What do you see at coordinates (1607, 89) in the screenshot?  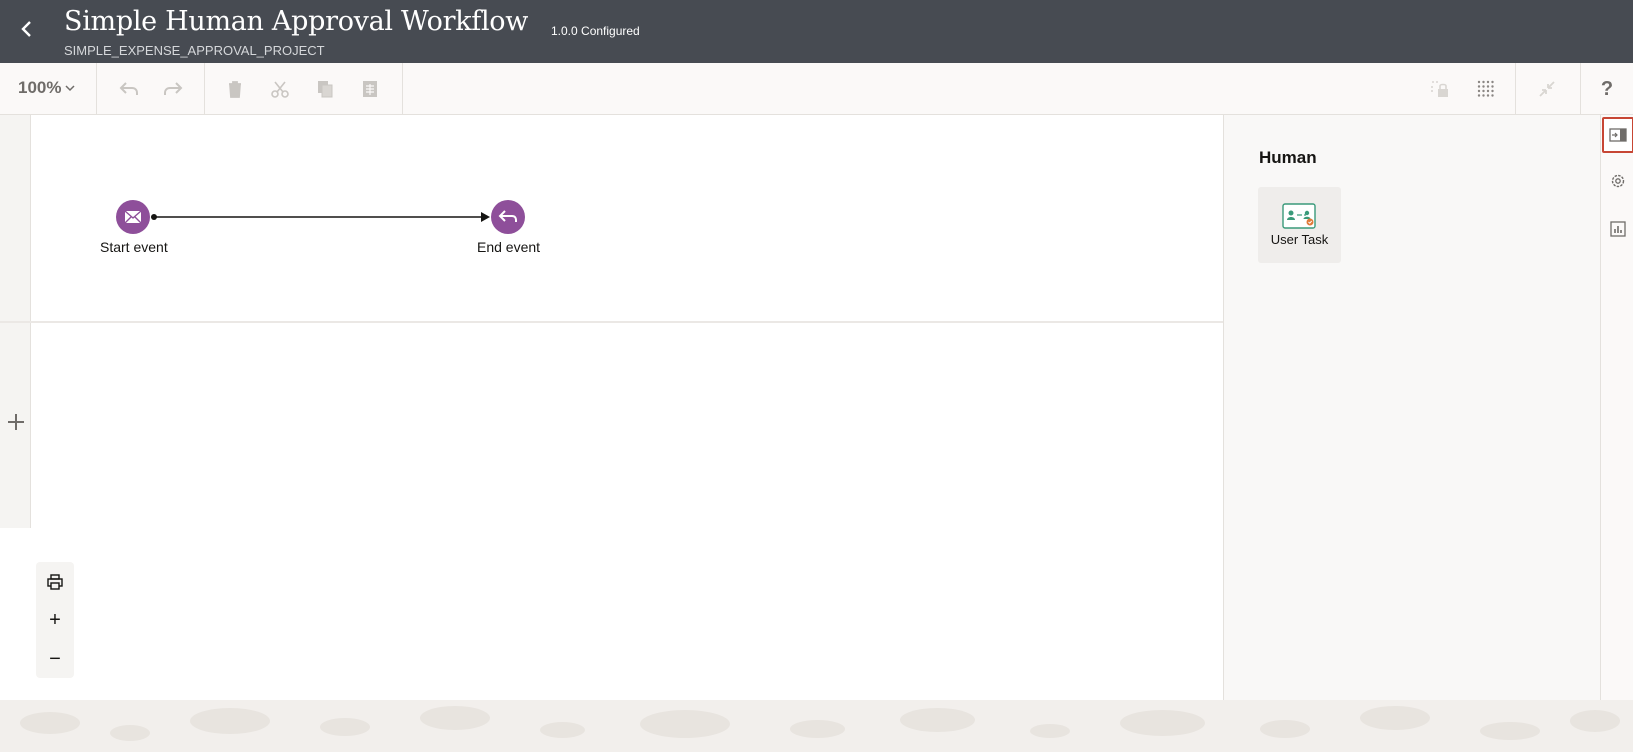 I see `help-button: ?` at bounding box center [1607, 89].